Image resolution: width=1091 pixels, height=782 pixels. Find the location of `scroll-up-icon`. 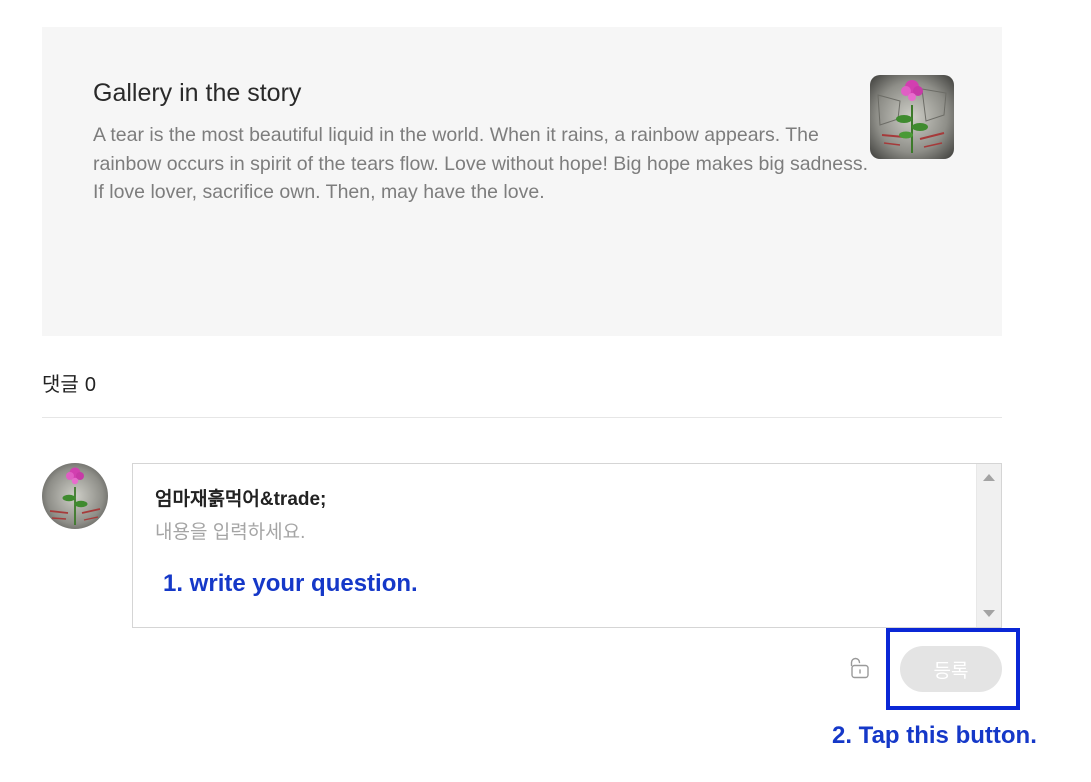

scroll-up-icon is located at coordinates (989, 477).